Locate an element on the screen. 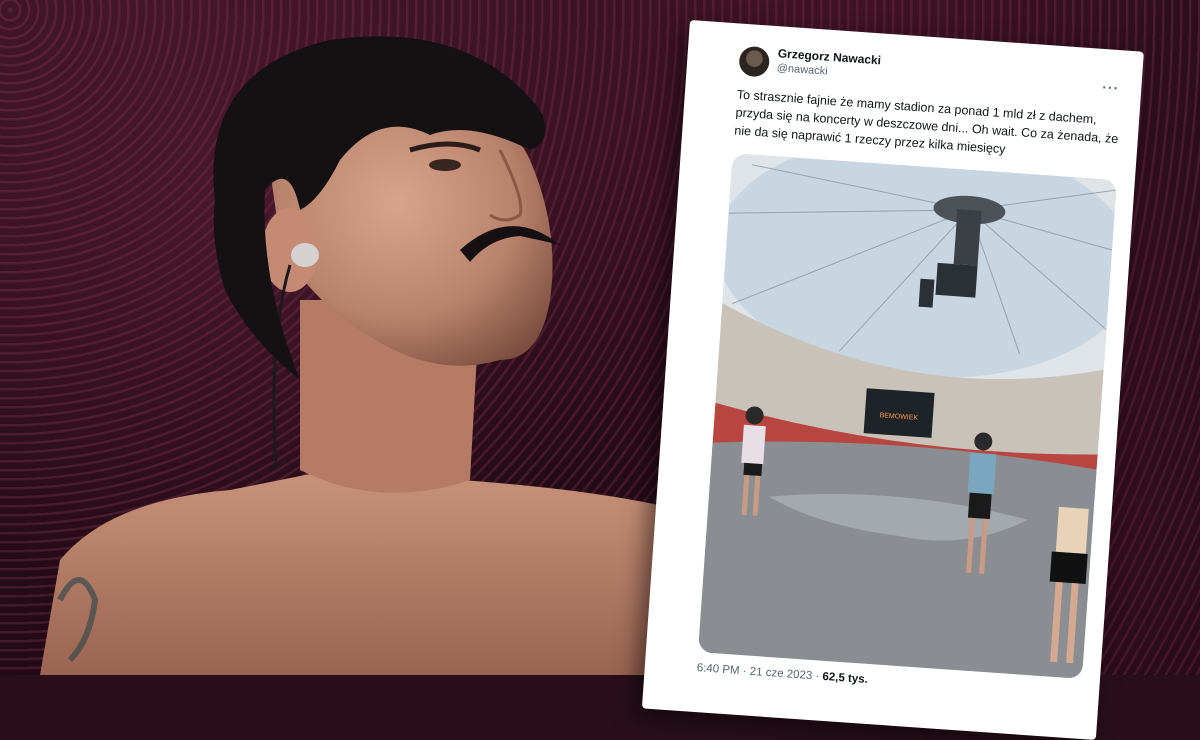  author-handle: @nawacki is located at coordinates (802, 70).